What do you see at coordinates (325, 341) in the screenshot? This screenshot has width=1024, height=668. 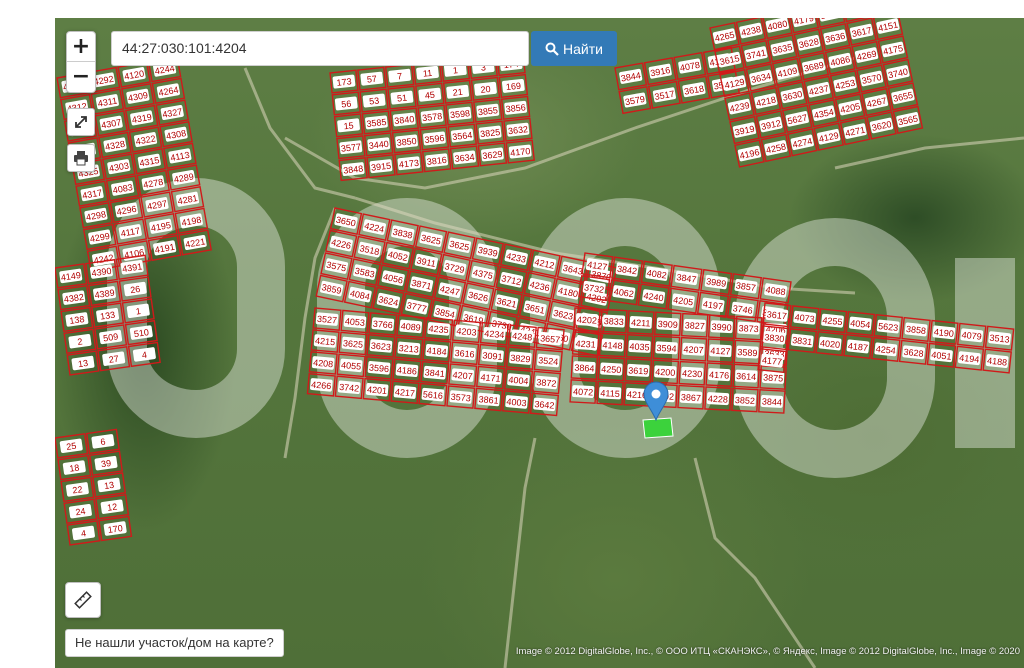 I see `parcel: 4215` at bounding box center [325, 341].